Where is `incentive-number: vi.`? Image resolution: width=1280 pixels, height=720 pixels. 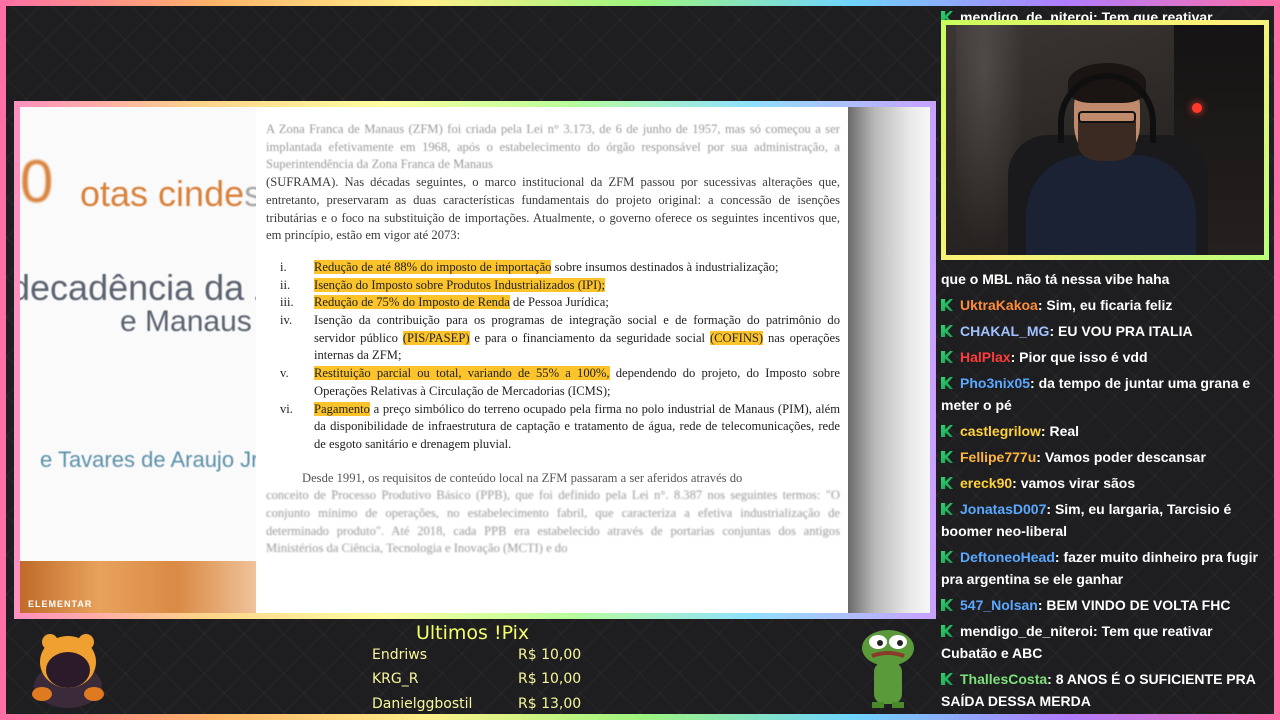
incentive-number: vi. is located at coordinates (286, 408).